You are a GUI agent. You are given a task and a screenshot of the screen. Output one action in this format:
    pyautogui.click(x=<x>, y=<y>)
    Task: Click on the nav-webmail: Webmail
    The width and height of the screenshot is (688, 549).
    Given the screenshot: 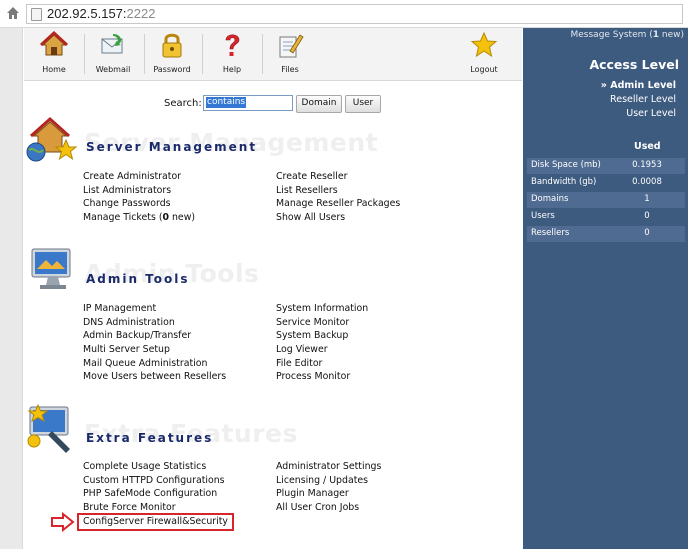 What is the action you would take?
    pyautogui.click(x=113, y=54)
    